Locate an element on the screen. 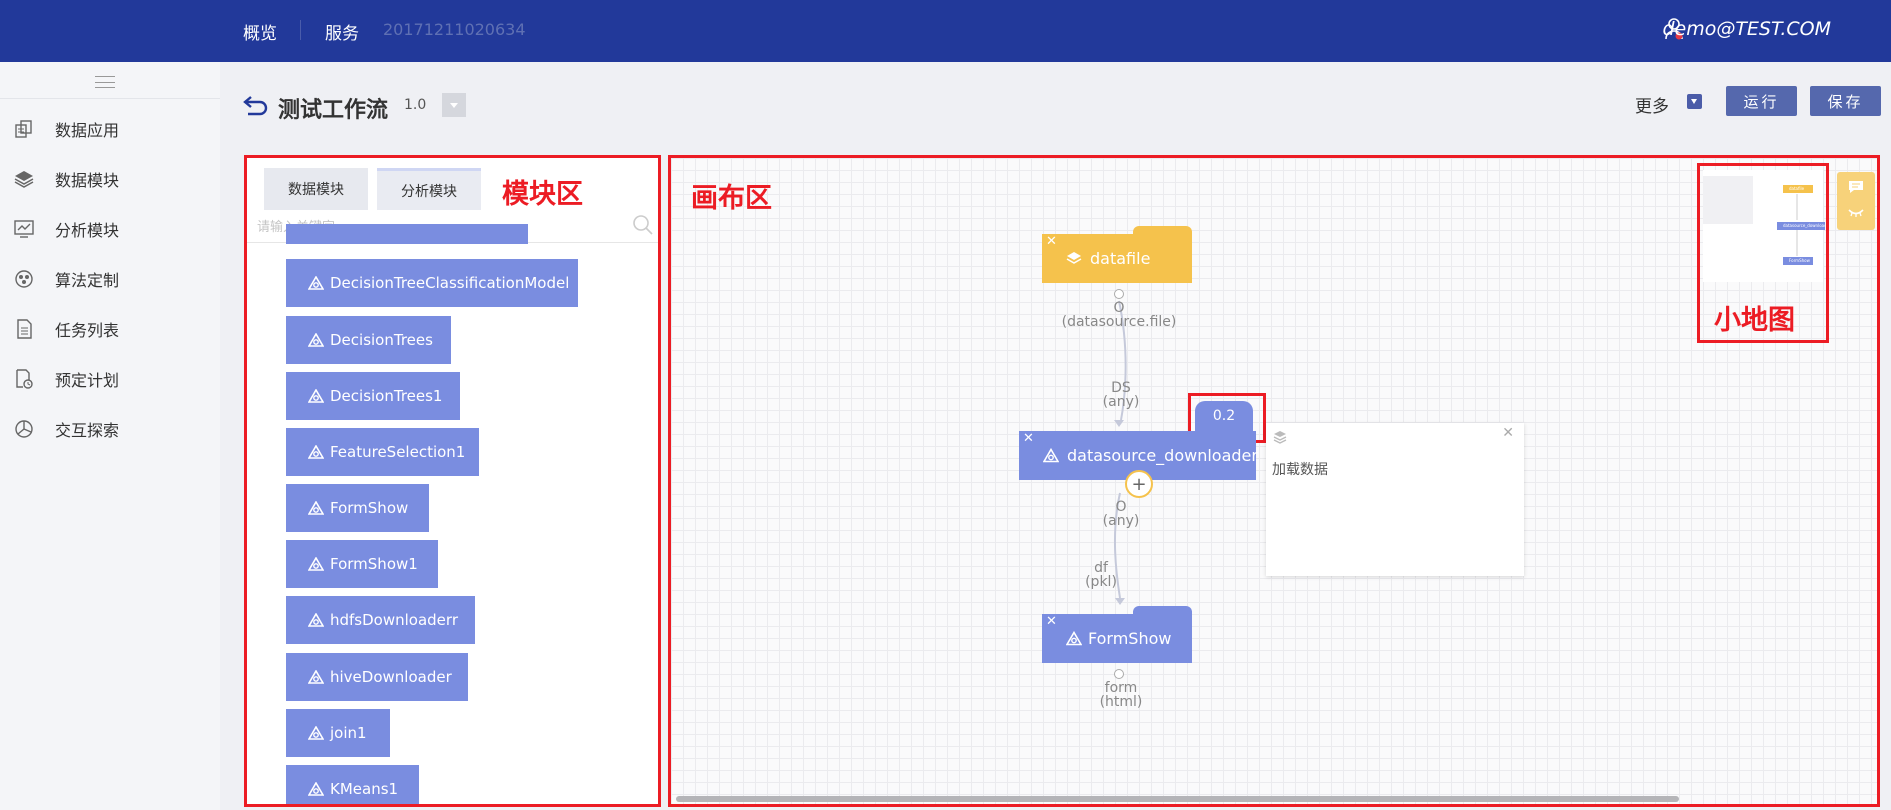 The width and height of the screenshot is (1891, 810). save-button: 保存 is located at coordinates (1845, 101).